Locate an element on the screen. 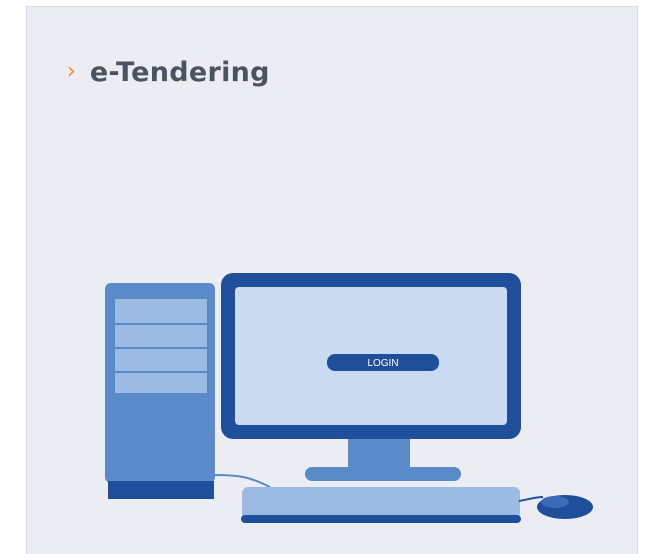 The image size is (646, 554). card-header-link: › e-Tendering is located at coordinates (168, 72).